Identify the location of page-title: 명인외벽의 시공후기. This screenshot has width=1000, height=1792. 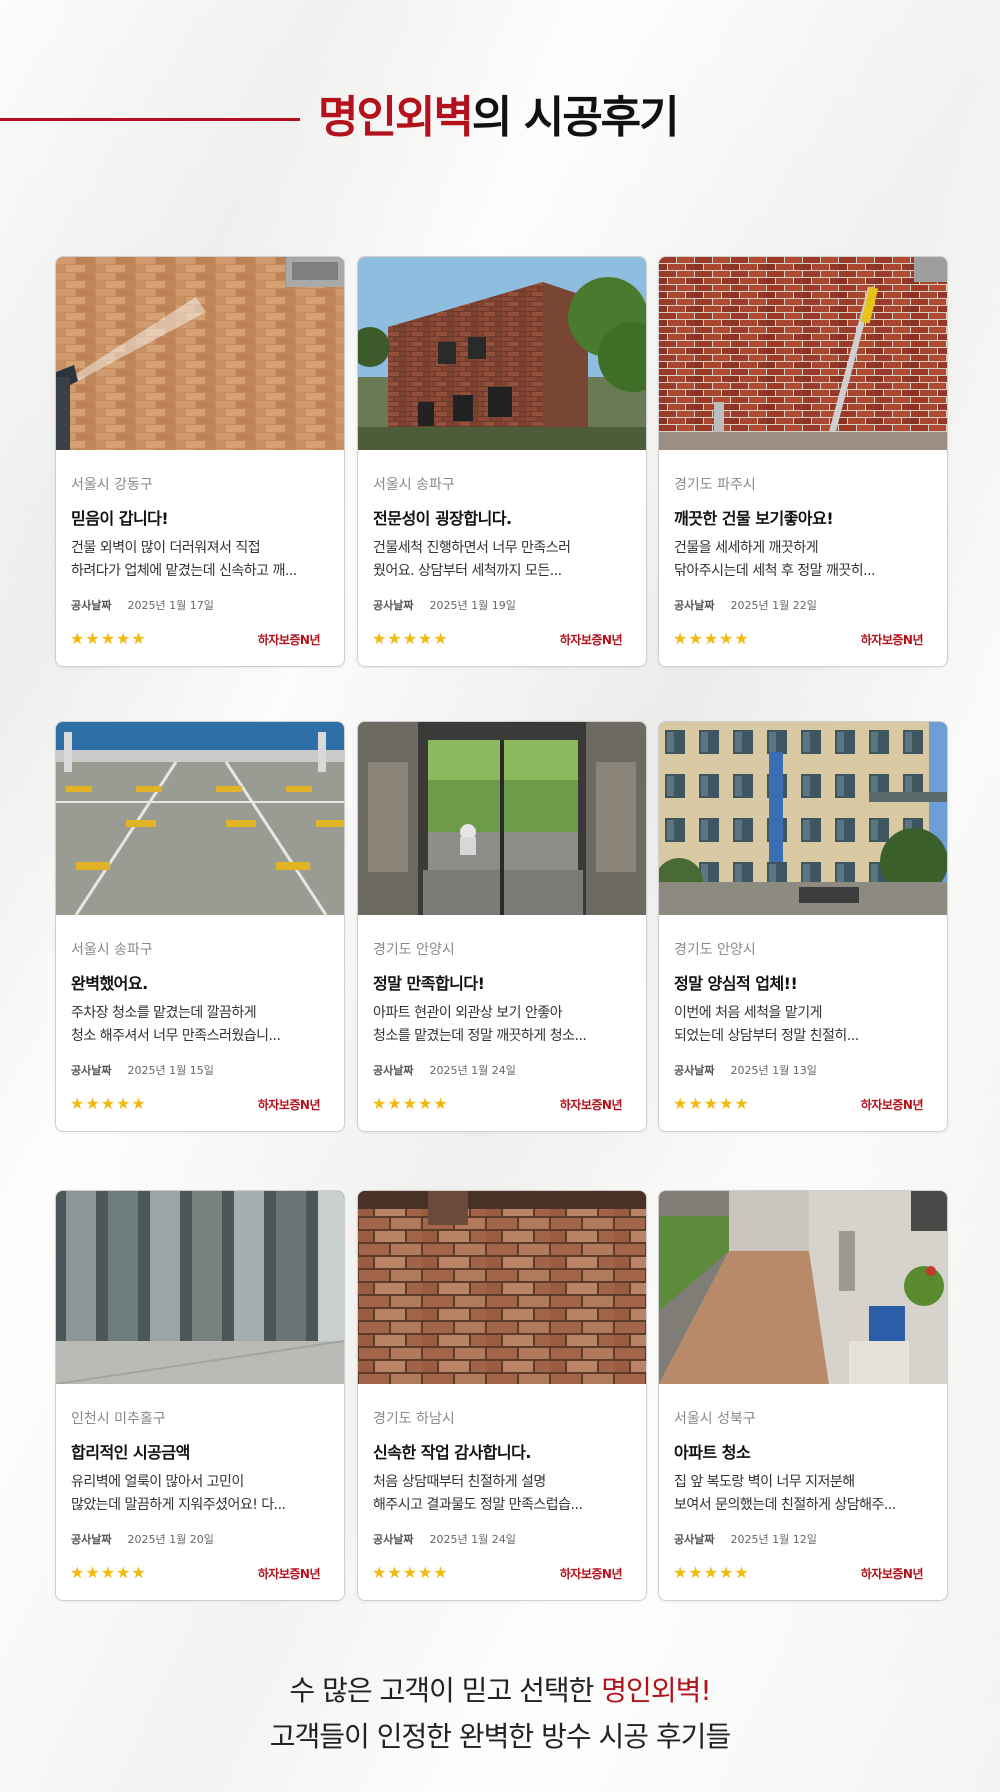
(499, 118).